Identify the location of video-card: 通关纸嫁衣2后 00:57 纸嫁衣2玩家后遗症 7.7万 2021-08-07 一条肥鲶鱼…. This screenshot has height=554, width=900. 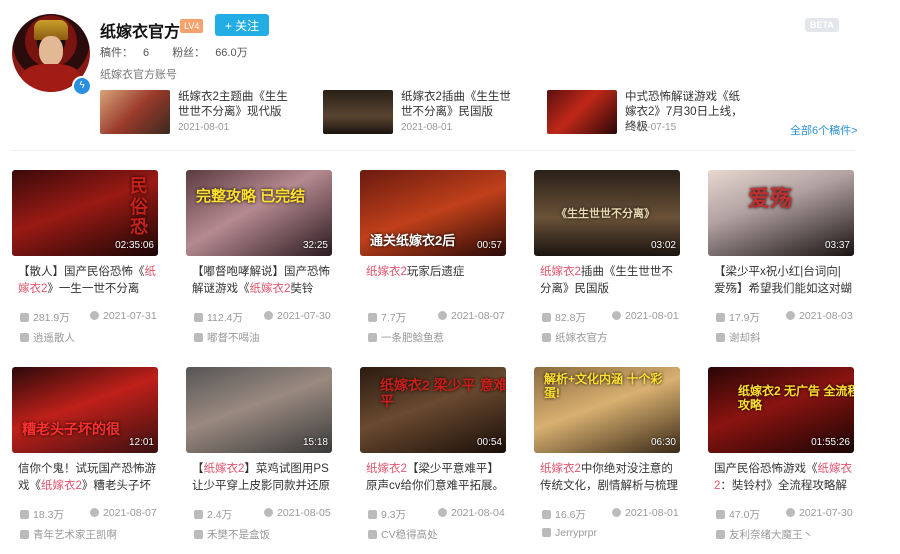
(433, 260).